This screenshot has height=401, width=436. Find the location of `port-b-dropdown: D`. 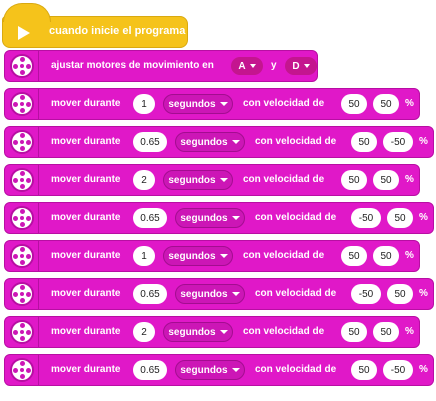

port-b-dropdown: D is located at coordinates (301, 66).